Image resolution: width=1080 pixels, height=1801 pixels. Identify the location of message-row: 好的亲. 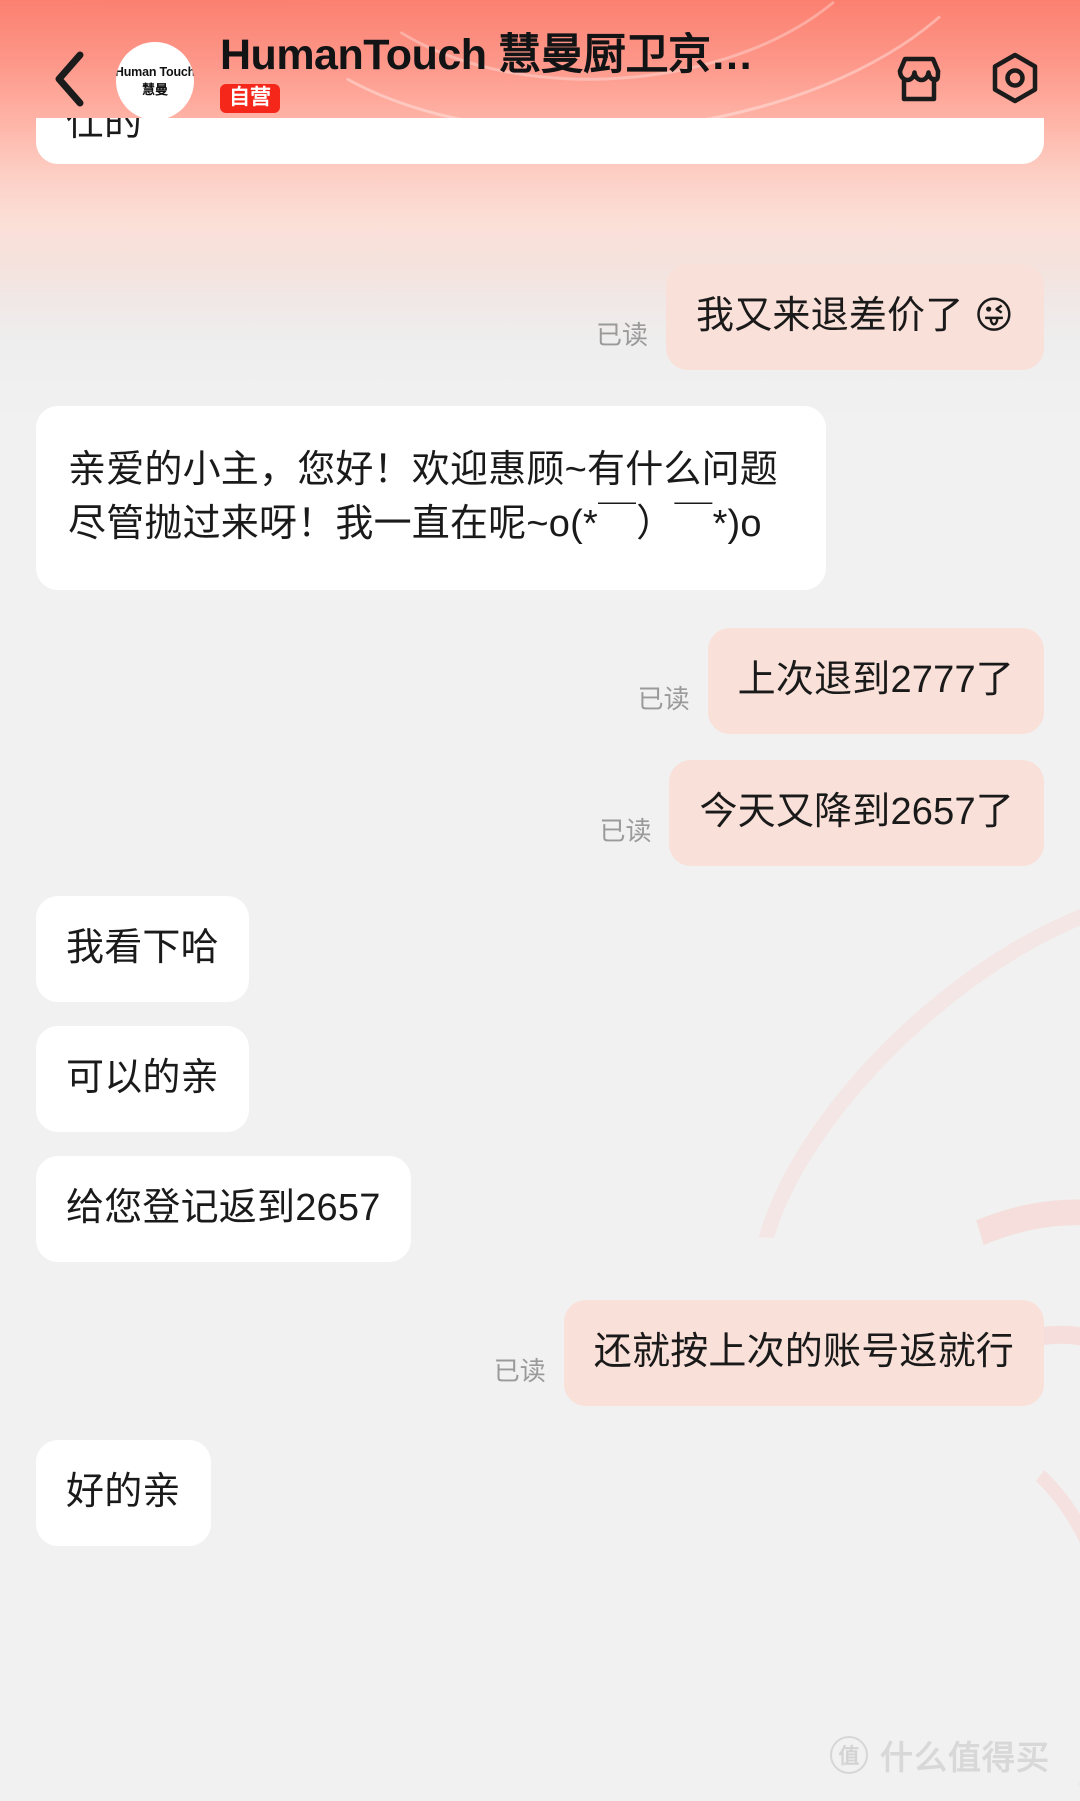
(540, 1492).